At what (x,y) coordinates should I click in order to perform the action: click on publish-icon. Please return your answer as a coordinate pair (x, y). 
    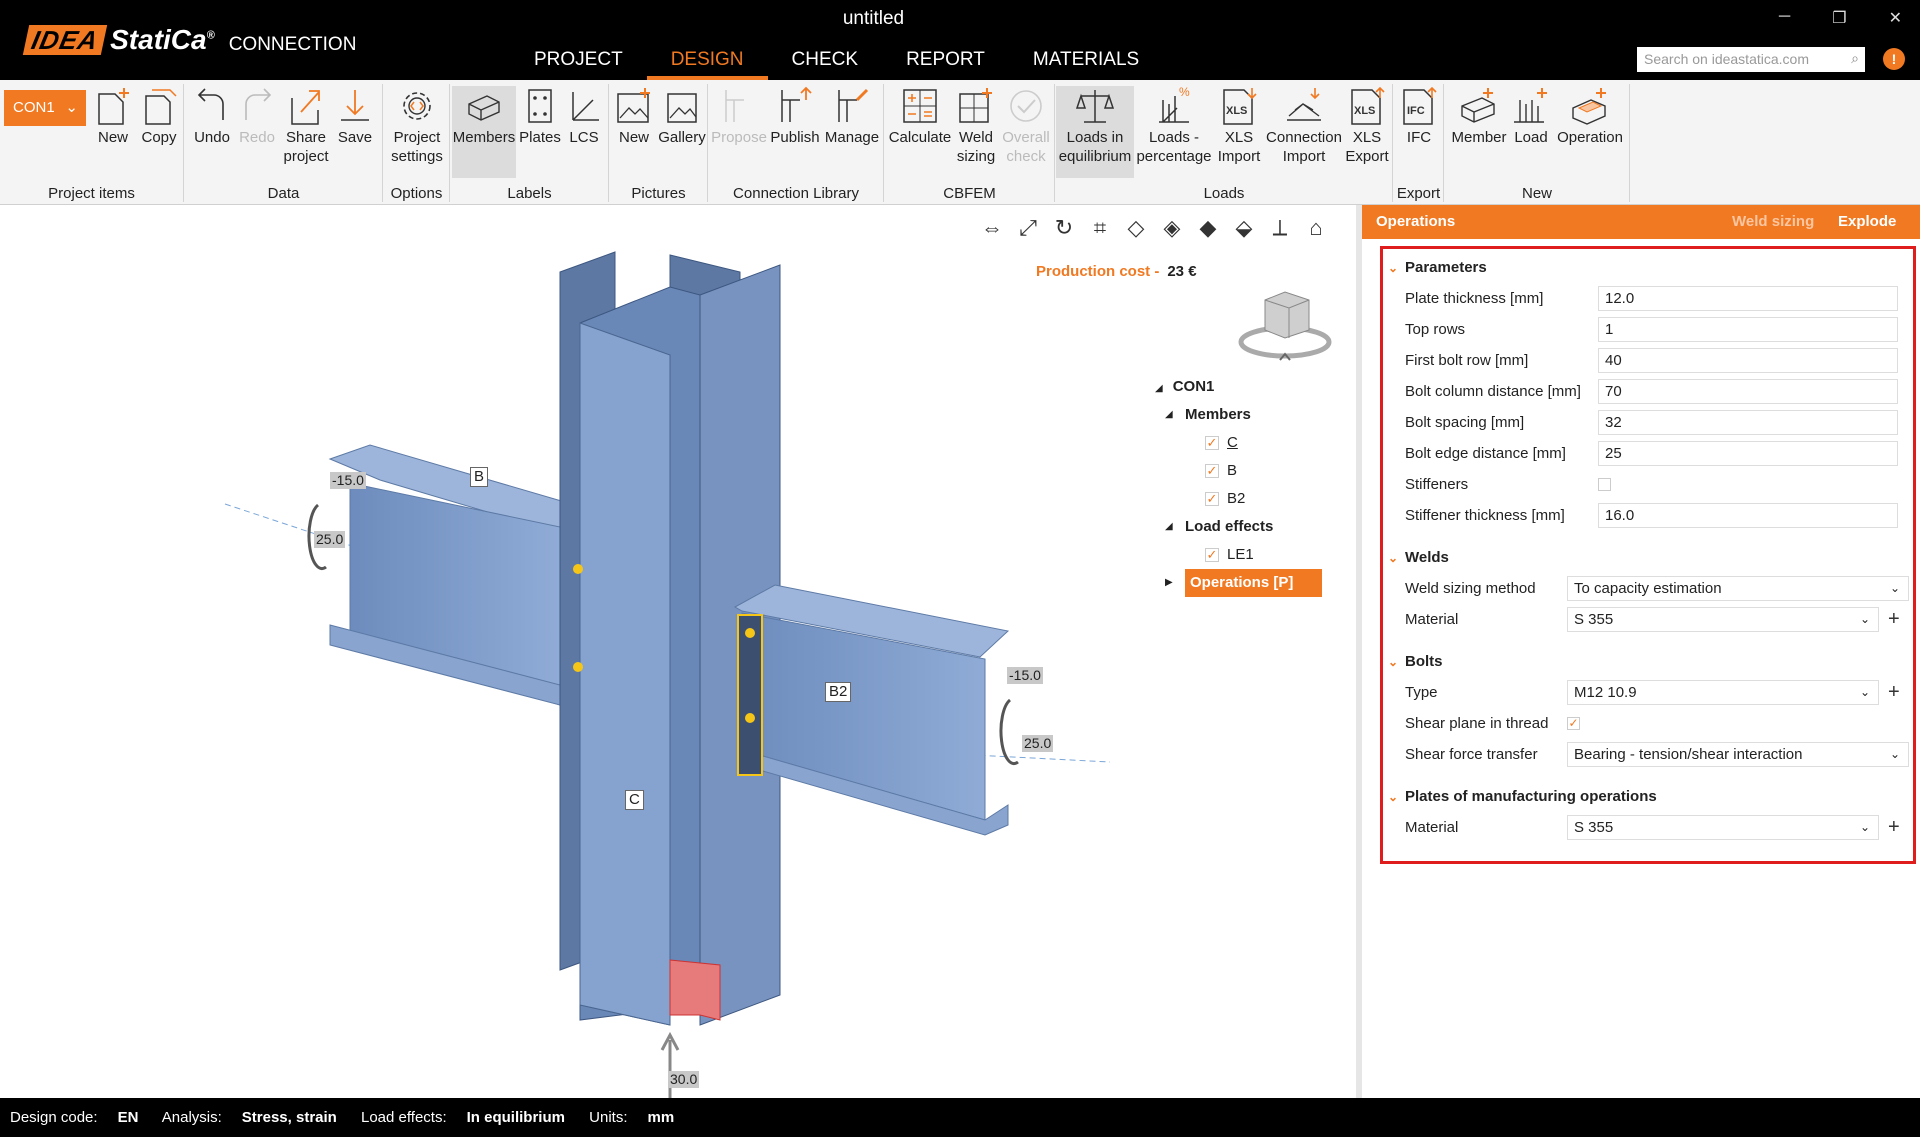
    Looking at the image, I should click on (795, 106).